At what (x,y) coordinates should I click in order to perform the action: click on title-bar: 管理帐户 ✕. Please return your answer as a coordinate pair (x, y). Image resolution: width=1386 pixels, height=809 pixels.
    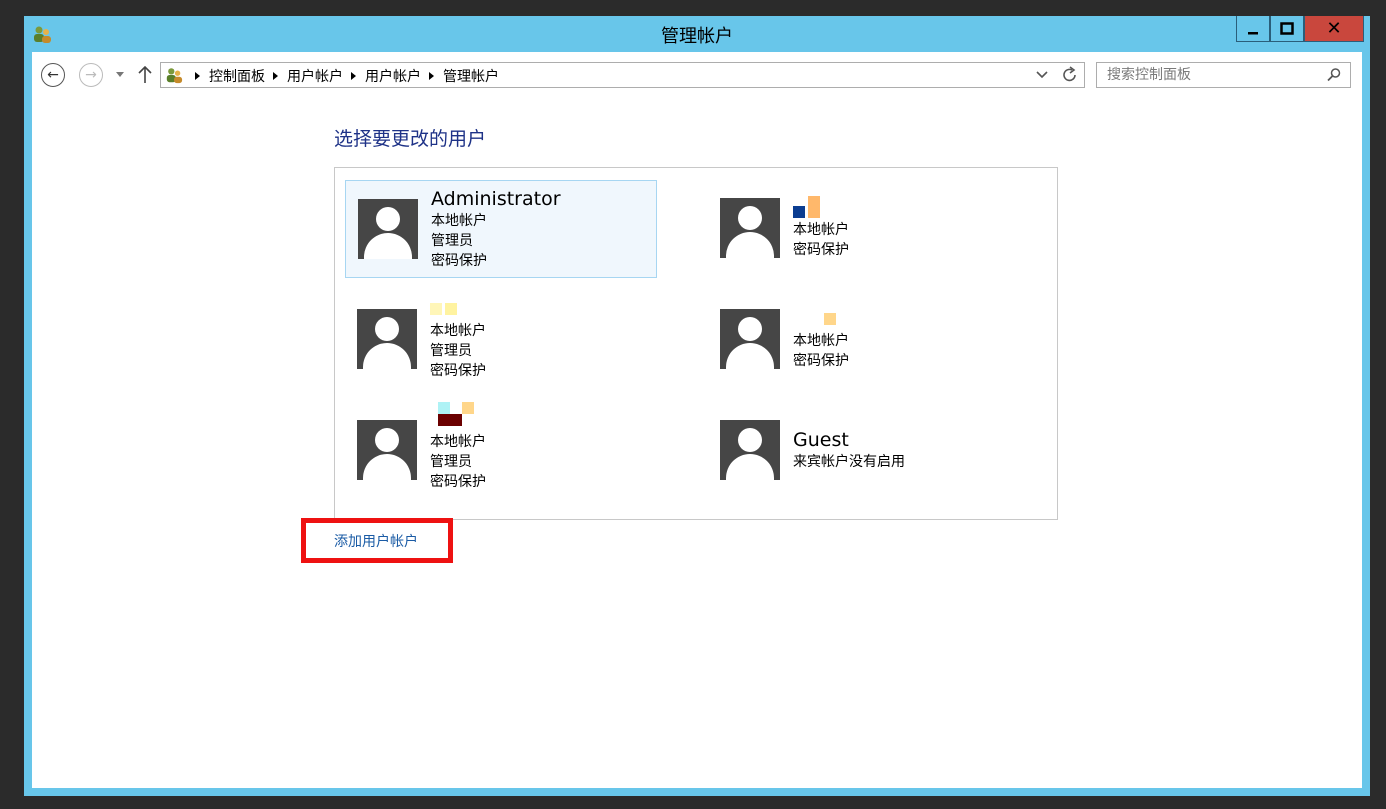
    Looking at the image, I should click on (697, 34).